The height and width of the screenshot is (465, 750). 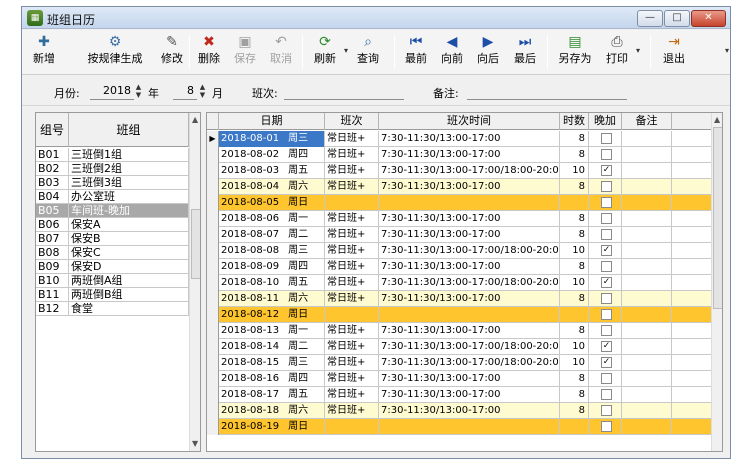 I want to click on schedule-grid-scrollbar: ▲, so click(x=716, y=282).